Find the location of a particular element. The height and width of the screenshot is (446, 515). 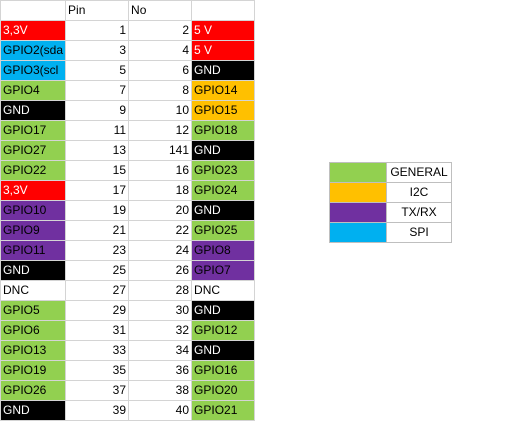

pin-name-right: GPIO24 is located at coordinates (223, 190).